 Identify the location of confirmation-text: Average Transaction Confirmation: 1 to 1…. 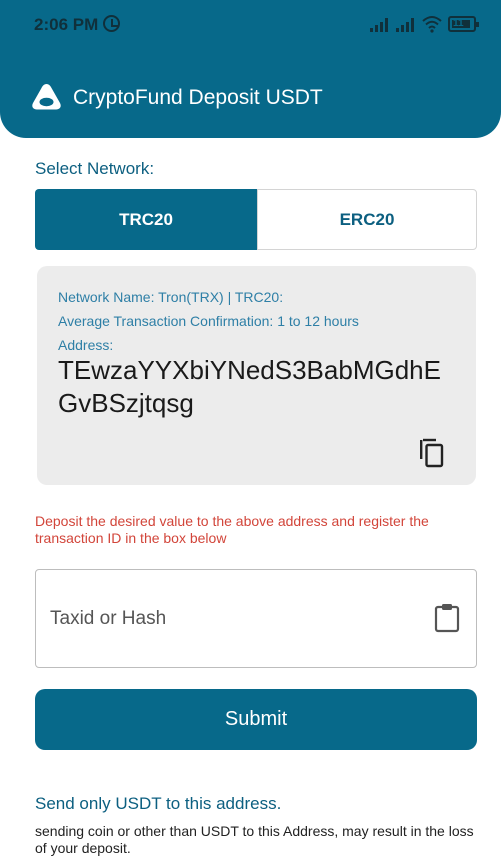
(208, 321).